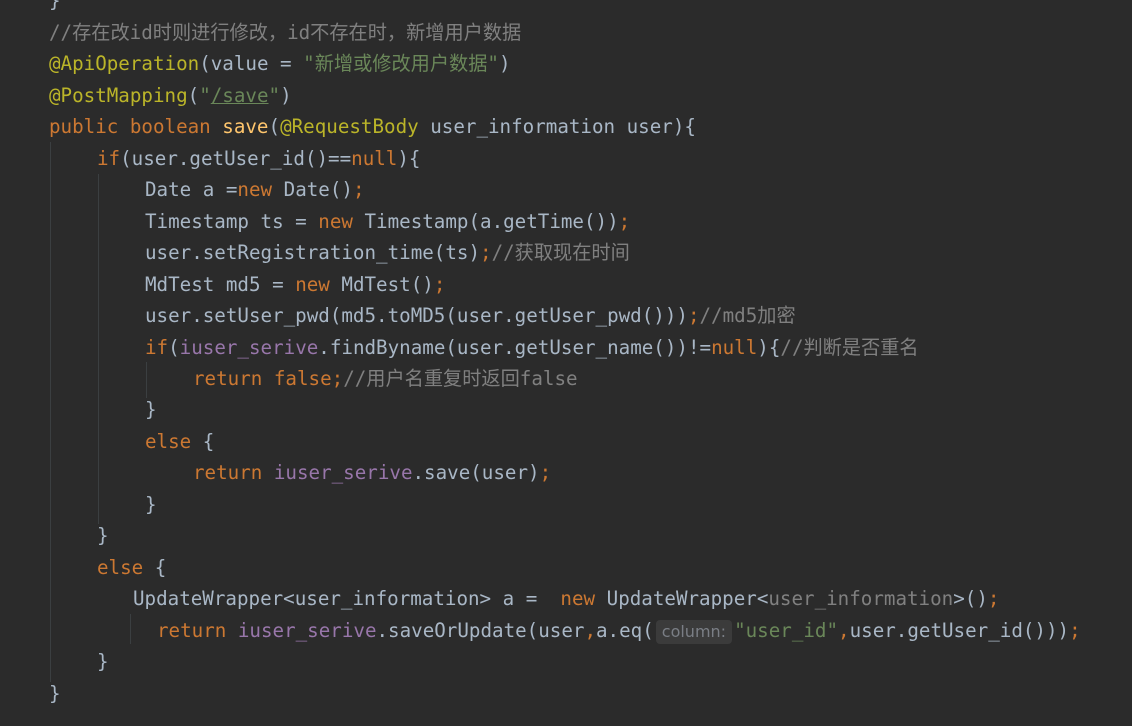 This screenshot has height=726, width=1132. Describe the element at coordinates (786, 630) in the screenshot. I see `code-token: "user_id"` at that location.